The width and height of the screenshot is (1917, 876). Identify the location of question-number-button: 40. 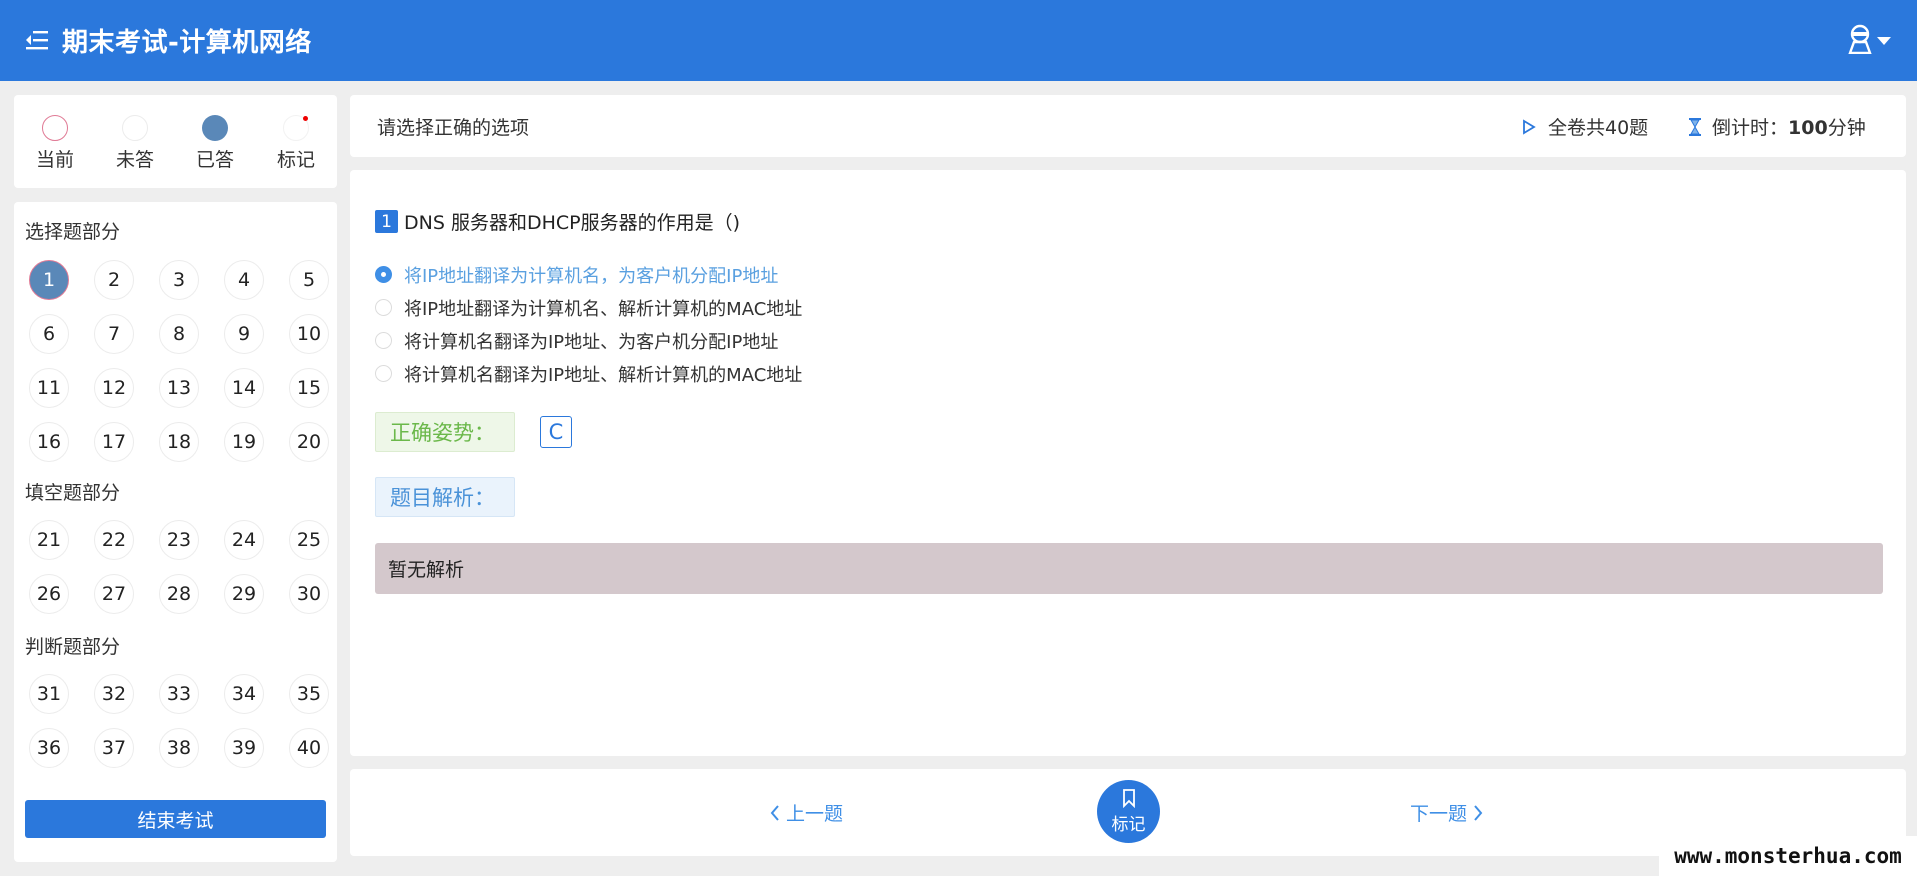
(309, 748).